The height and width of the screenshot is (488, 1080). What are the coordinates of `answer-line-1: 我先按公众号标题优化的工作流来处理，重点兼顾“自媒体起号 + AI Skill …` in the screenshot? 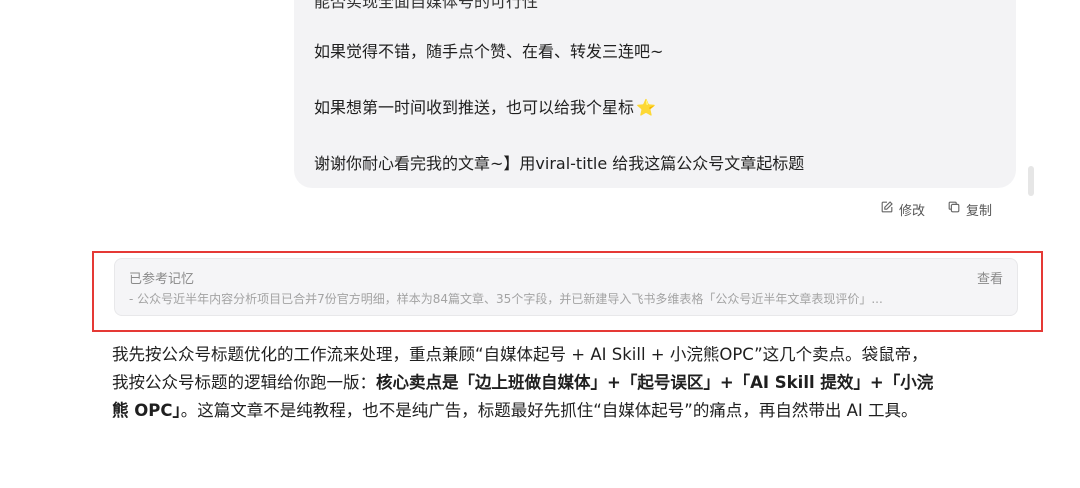 It's located at (520, 354).